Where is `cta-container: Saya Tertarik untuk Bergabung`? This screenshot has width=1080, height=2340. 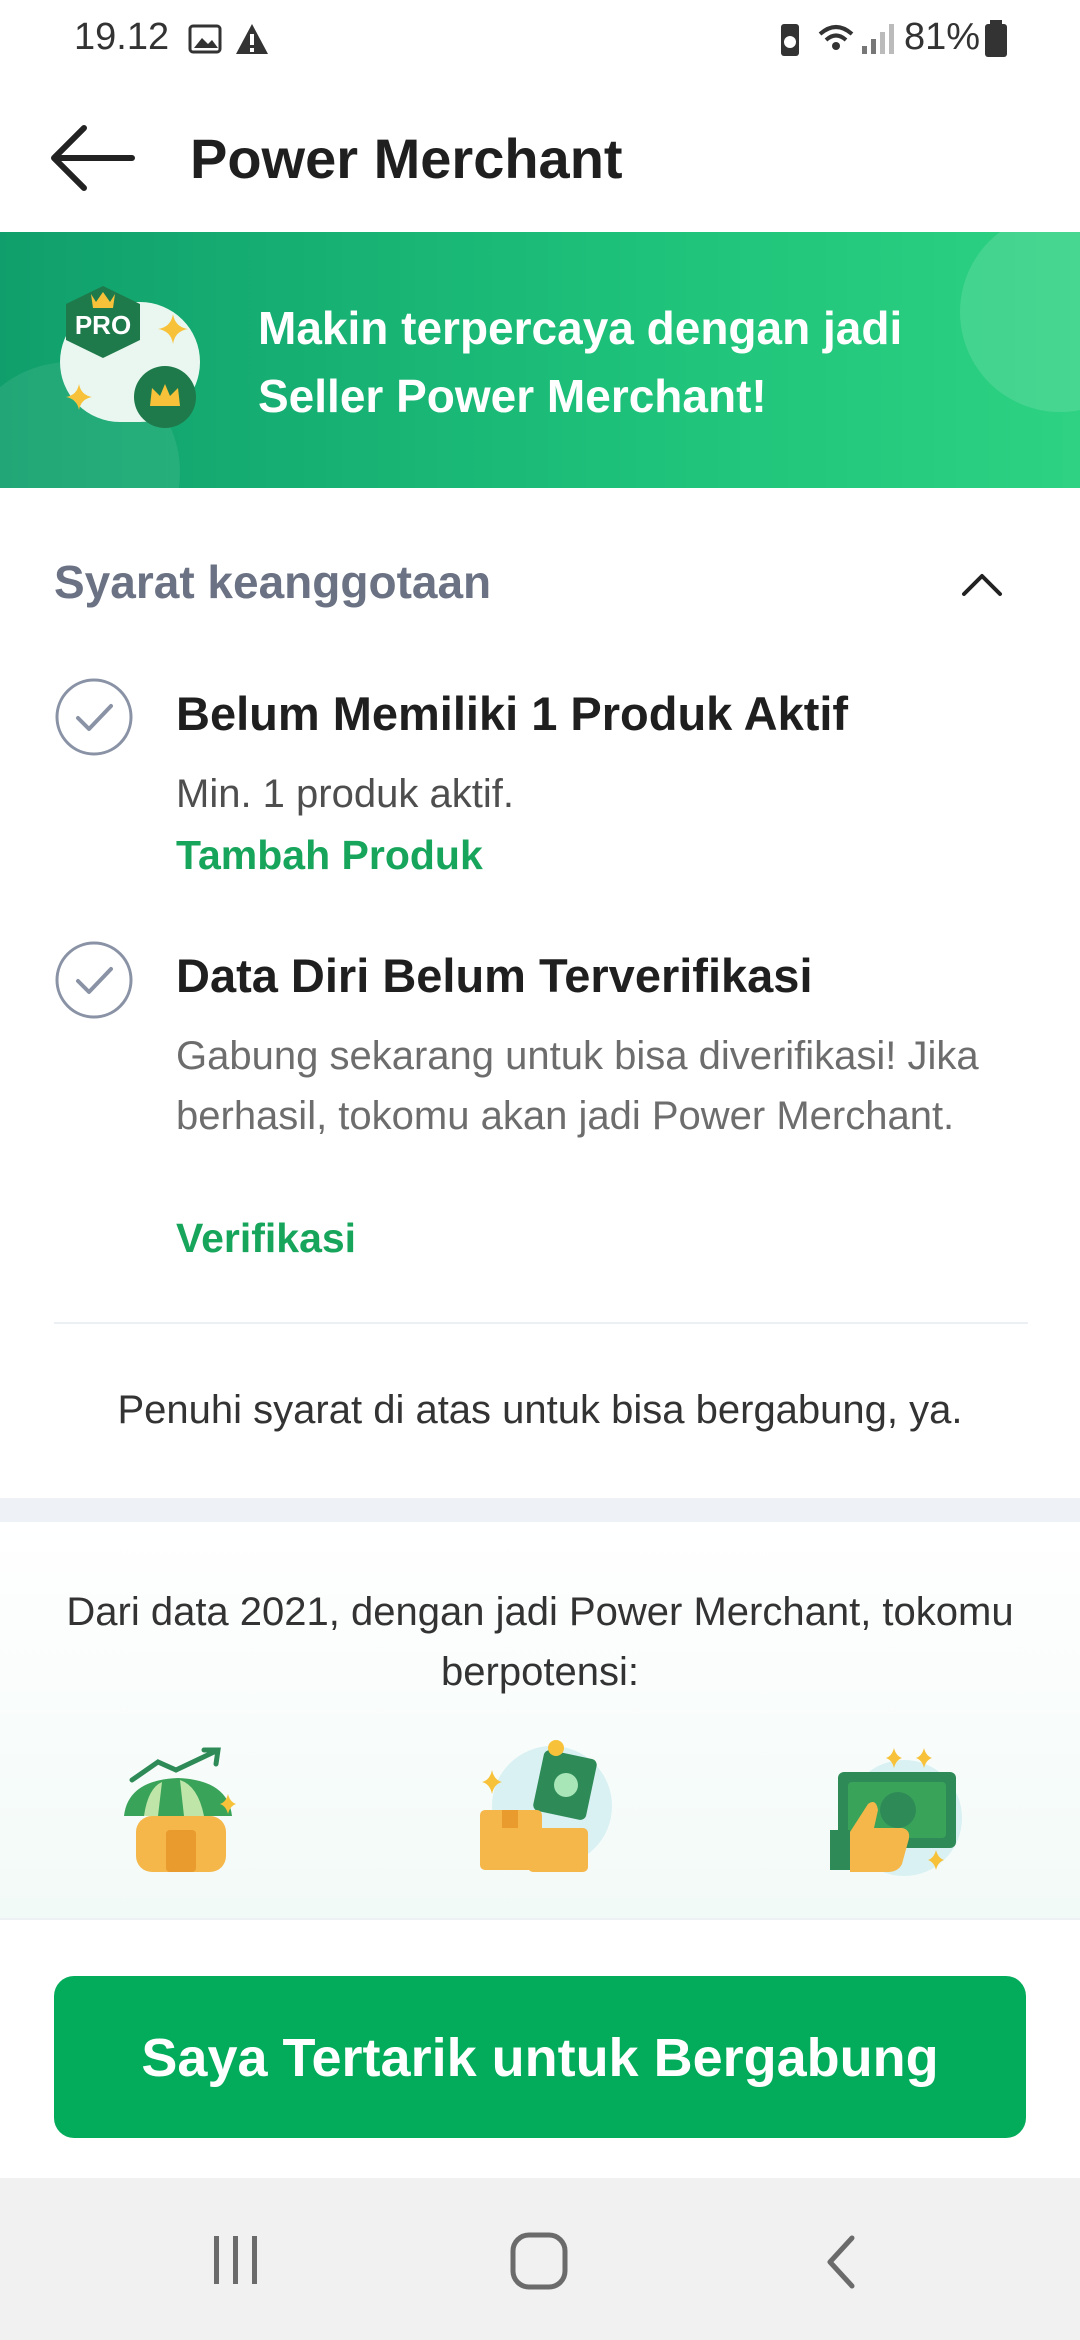 cta-container: Saya Tertarik untuk Bergabung is located at coordinates (540, 2048).